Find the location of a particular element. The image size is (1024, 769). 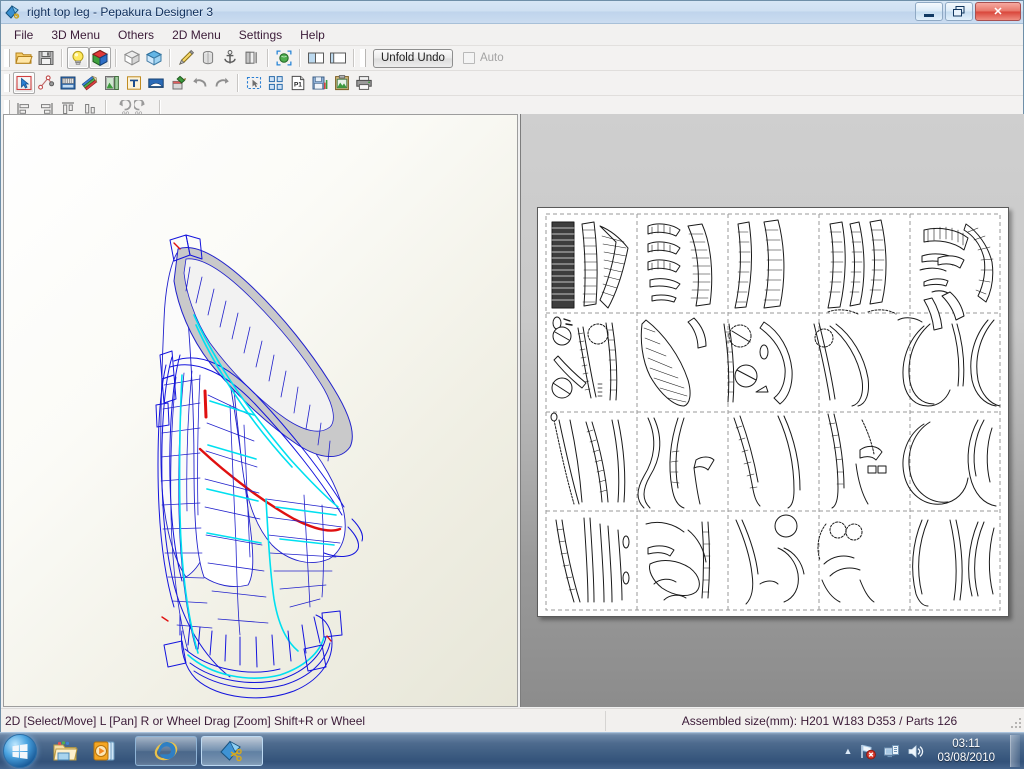

secondary-toolbar: P1 is located at coordinates (512, 83).